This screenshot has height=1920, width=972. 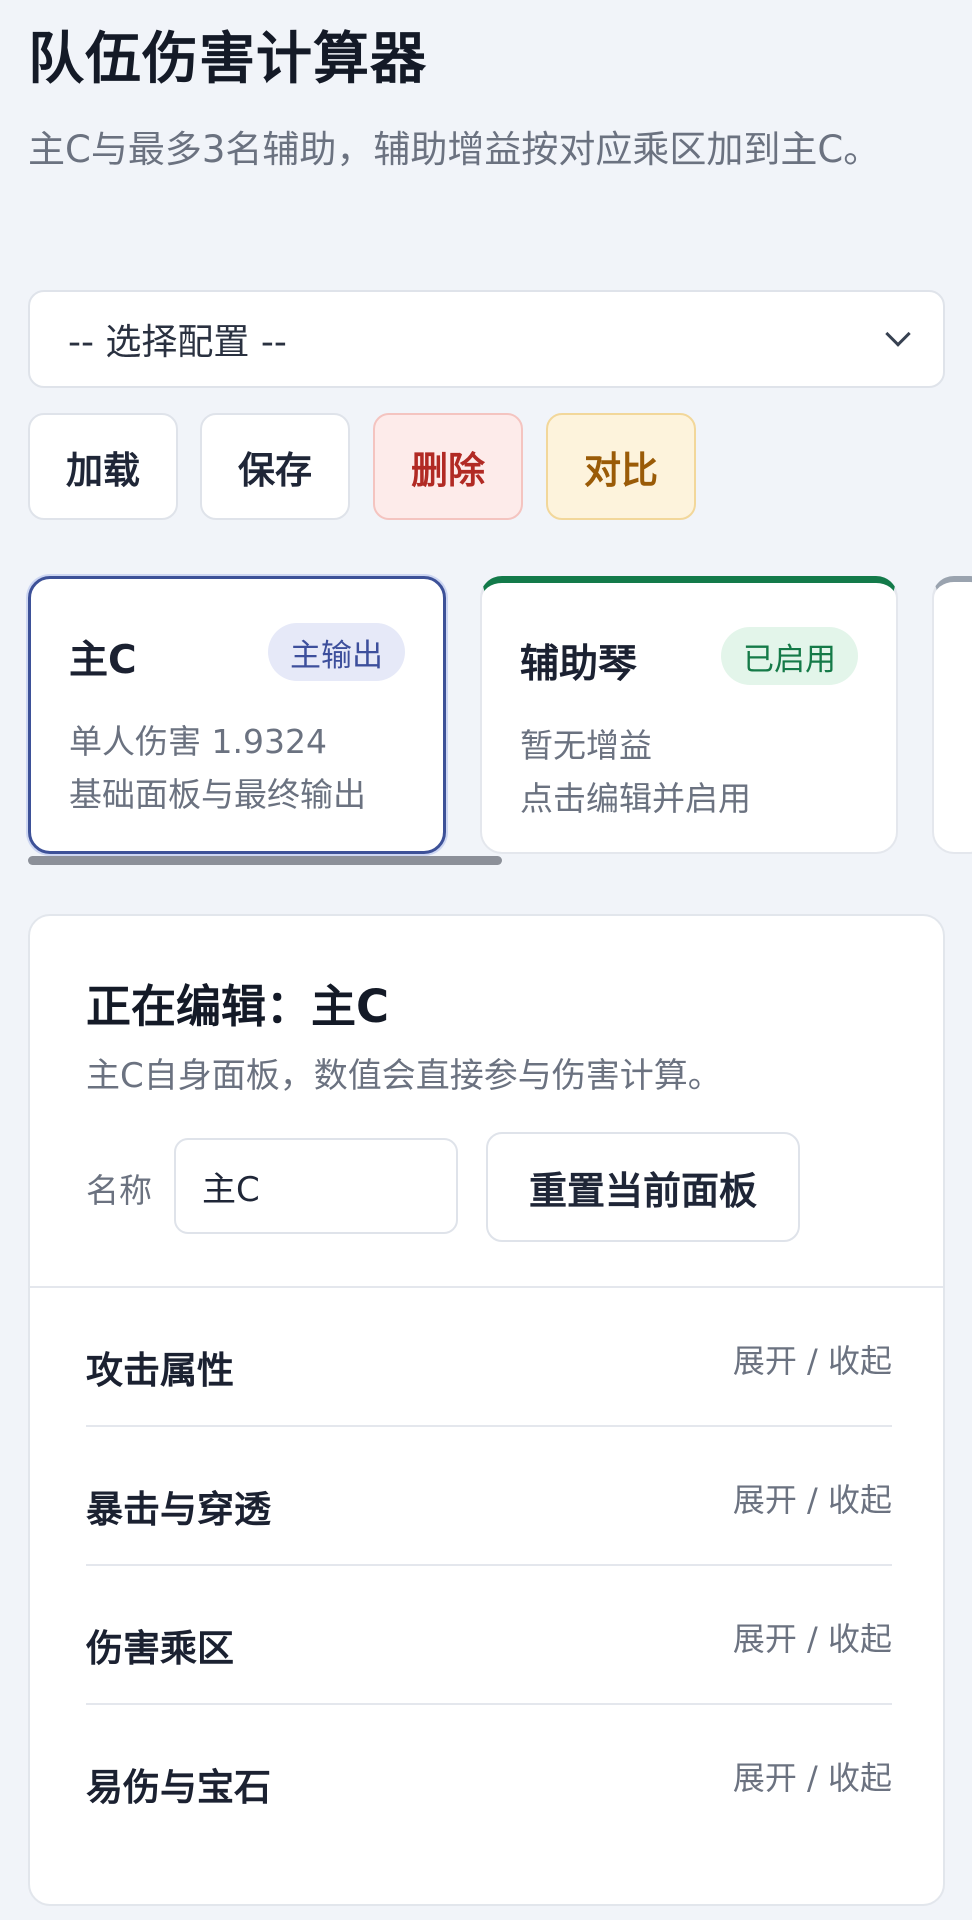 What do you see at coordinates (635, 798) in the screenshot?
I see `card-subtitle: 点击编辑并启用` at bounding box center [635, 798].